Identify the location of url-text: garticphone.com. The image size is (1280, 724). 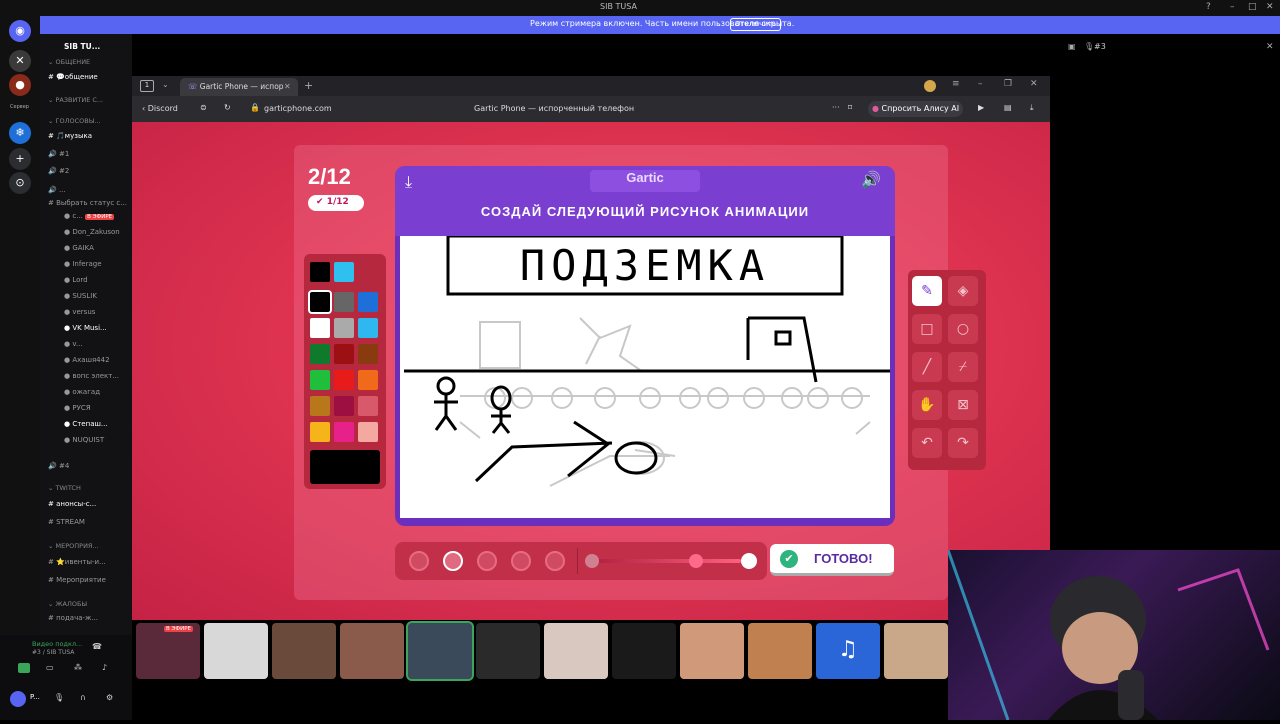
(298, 108).